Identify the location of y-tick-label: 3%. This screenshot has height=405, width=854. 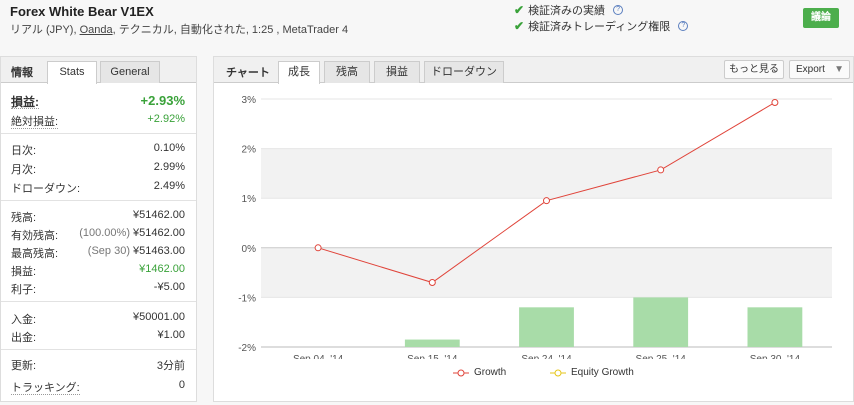
(249, 100).